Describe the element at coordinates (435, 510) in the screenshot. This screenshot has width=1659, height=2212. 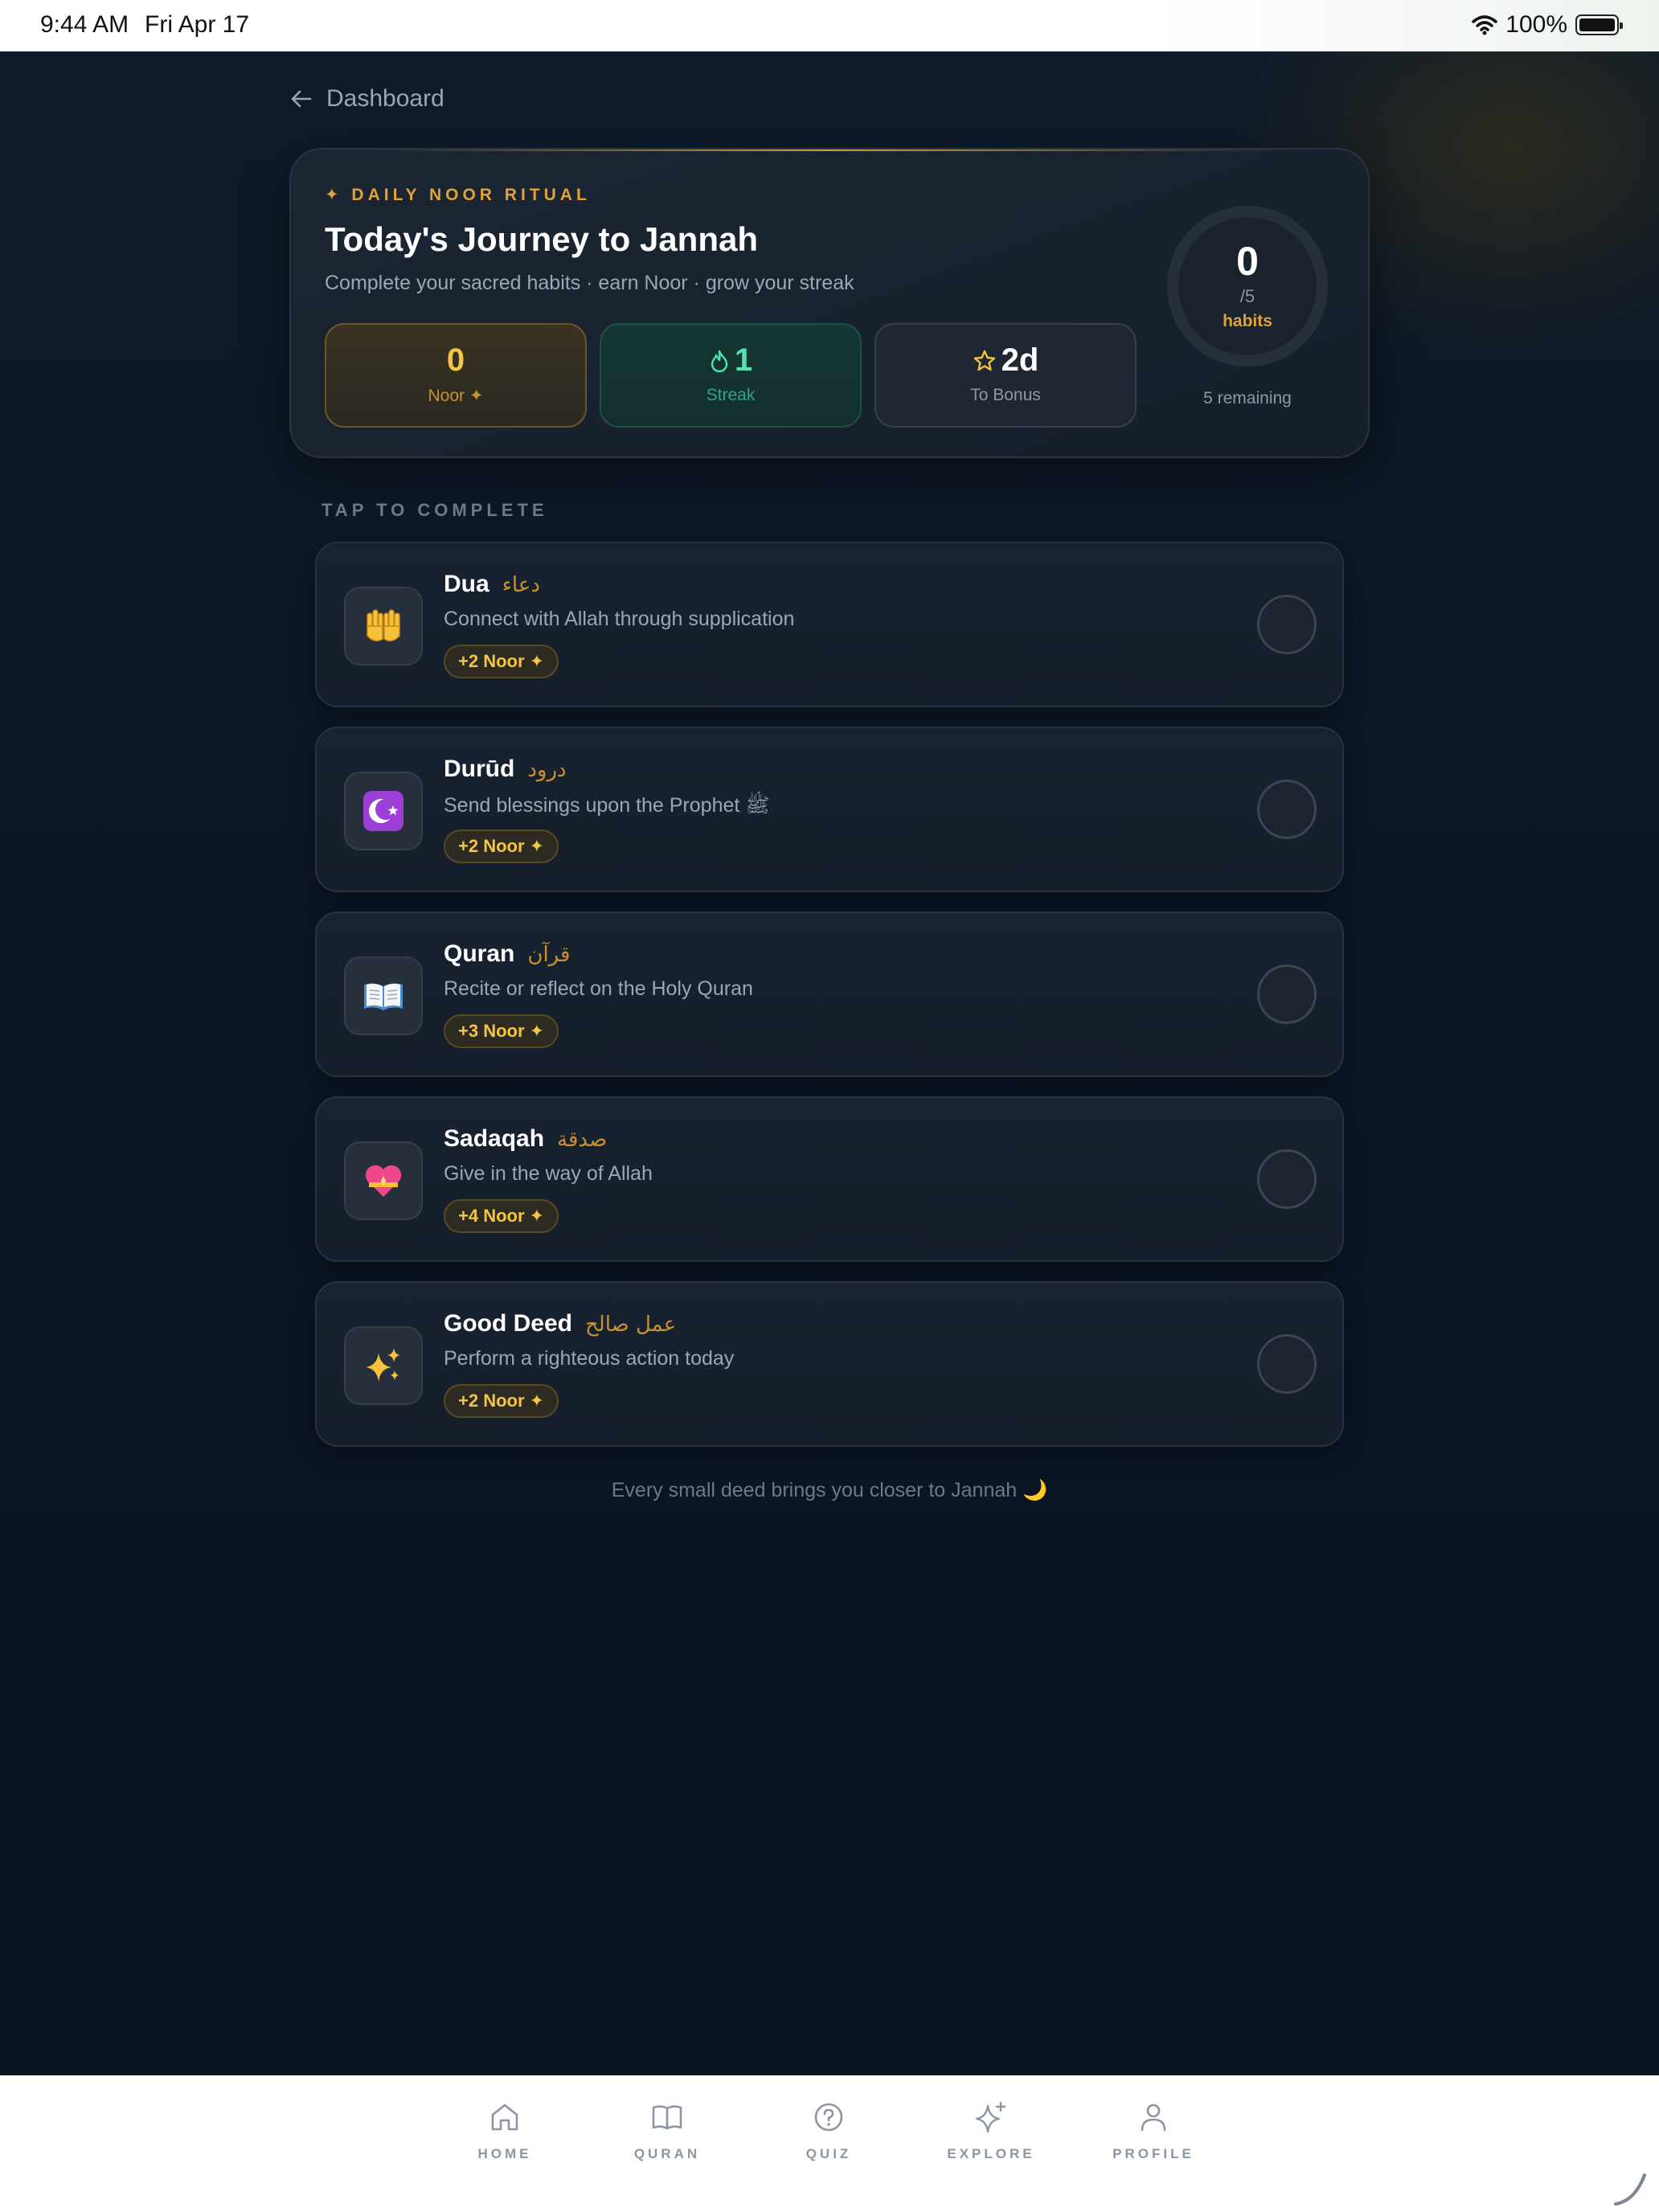
I see `section-title: TAP TO COMPLETE` at that location.